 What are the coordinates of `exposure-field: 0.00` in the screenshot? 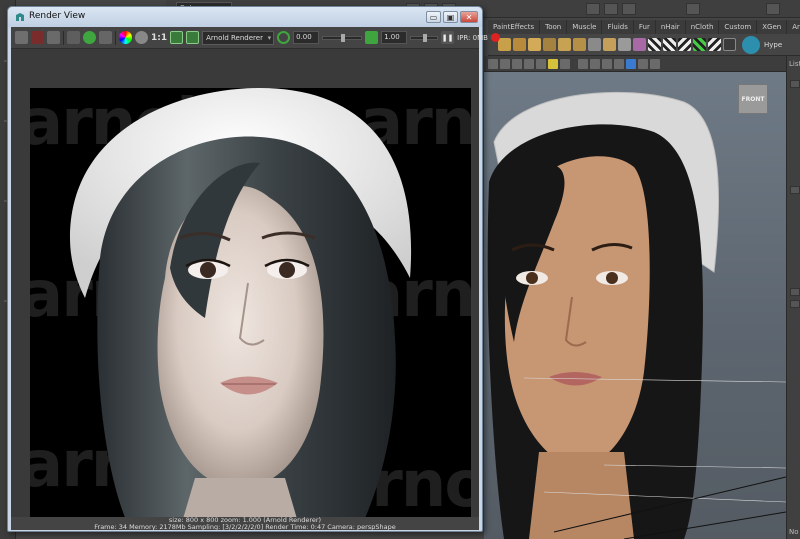 It's located at (306, 37).